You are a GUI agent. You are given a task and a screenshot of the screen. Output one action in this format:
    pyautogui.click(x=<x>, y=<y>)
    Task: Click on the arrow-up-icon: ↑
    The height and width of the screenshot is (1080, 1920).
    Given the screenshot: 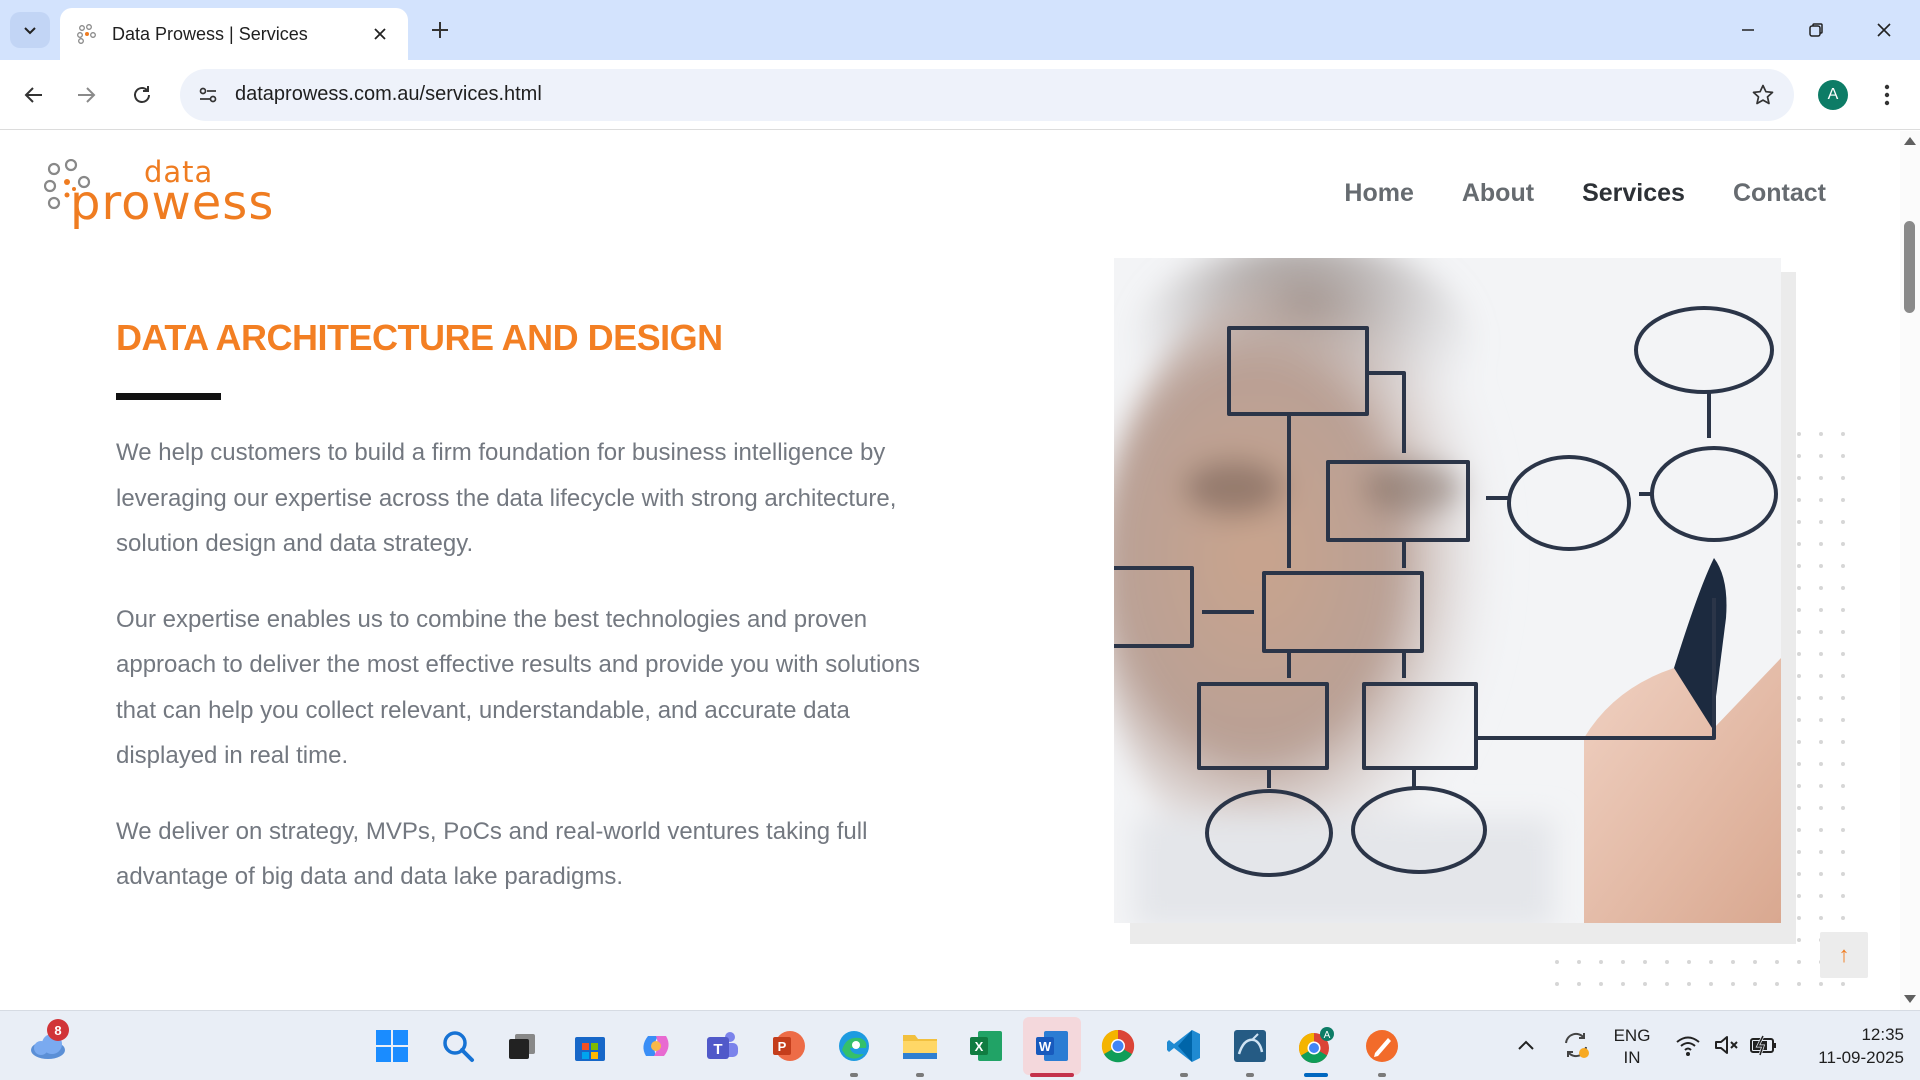 What is the action you would take?
    pyautogui.click(x=1844, y=954)
    